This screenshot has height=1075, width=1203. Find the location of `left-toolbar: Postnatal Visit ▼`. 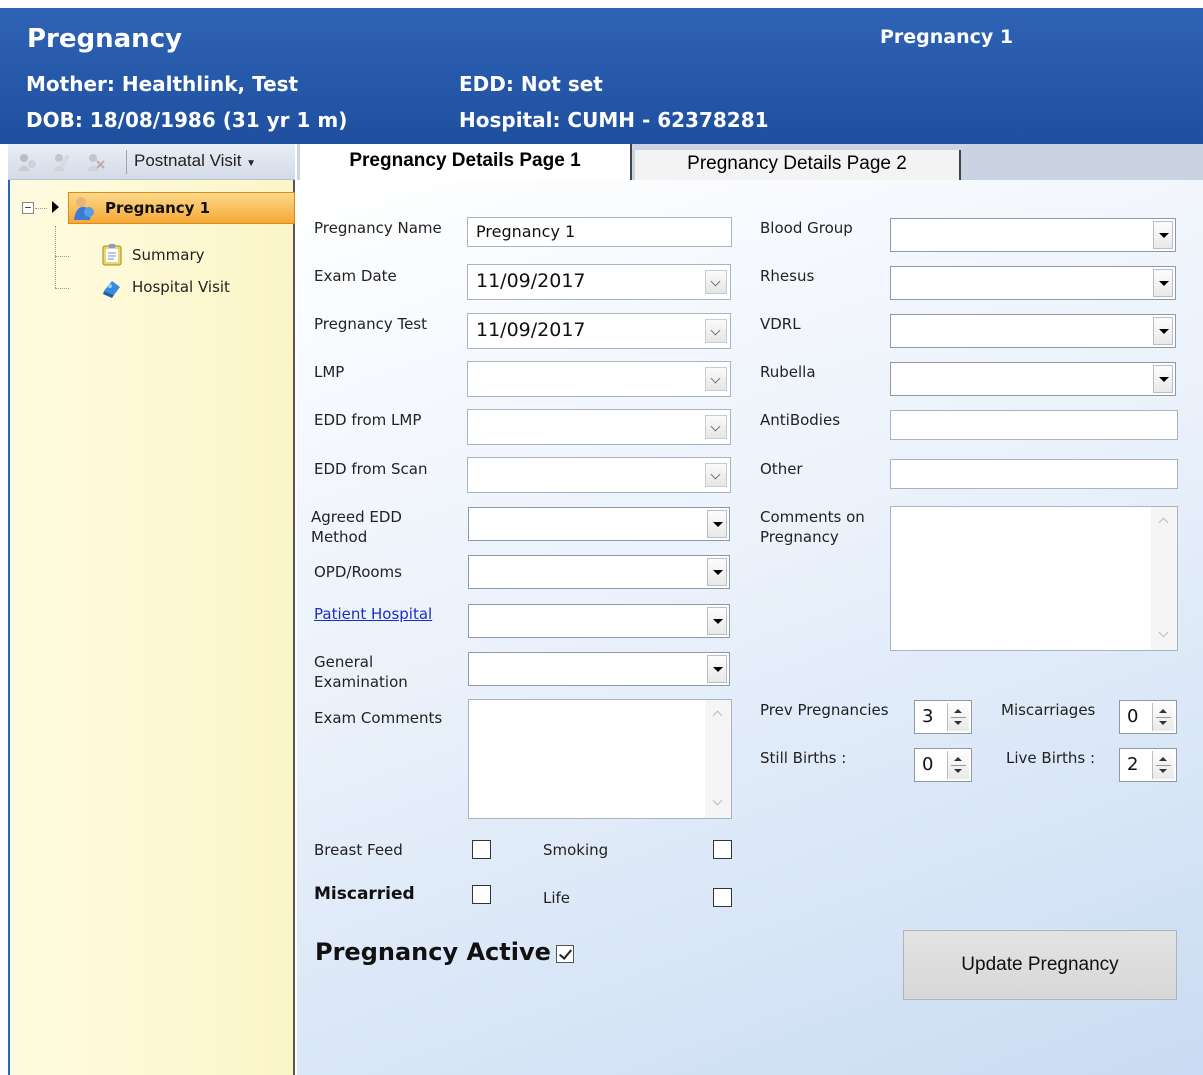

left-toolbar: Postnatal Visit ▼ is located at coordinates (151, 162).